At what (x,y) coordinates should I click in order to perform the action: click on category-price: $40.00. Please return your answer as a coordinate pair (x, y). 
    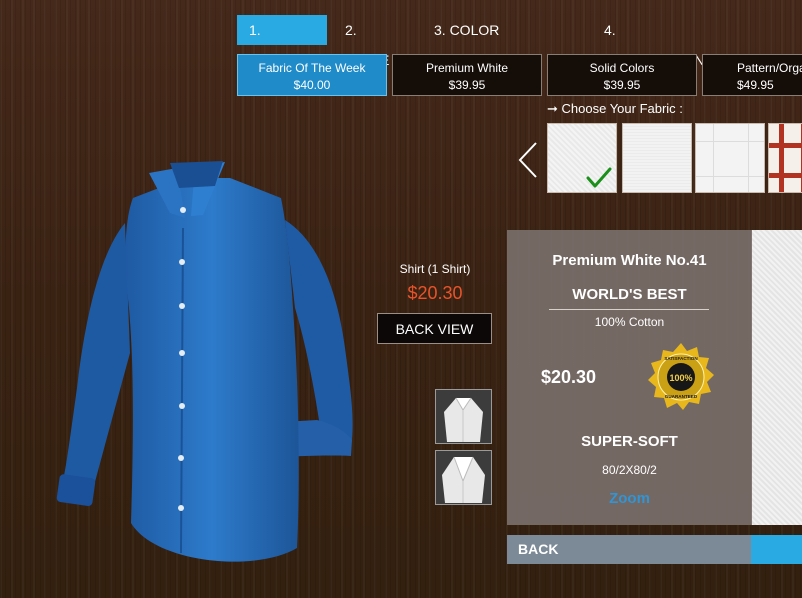
    Looking at the image, I should click on (312, 85).